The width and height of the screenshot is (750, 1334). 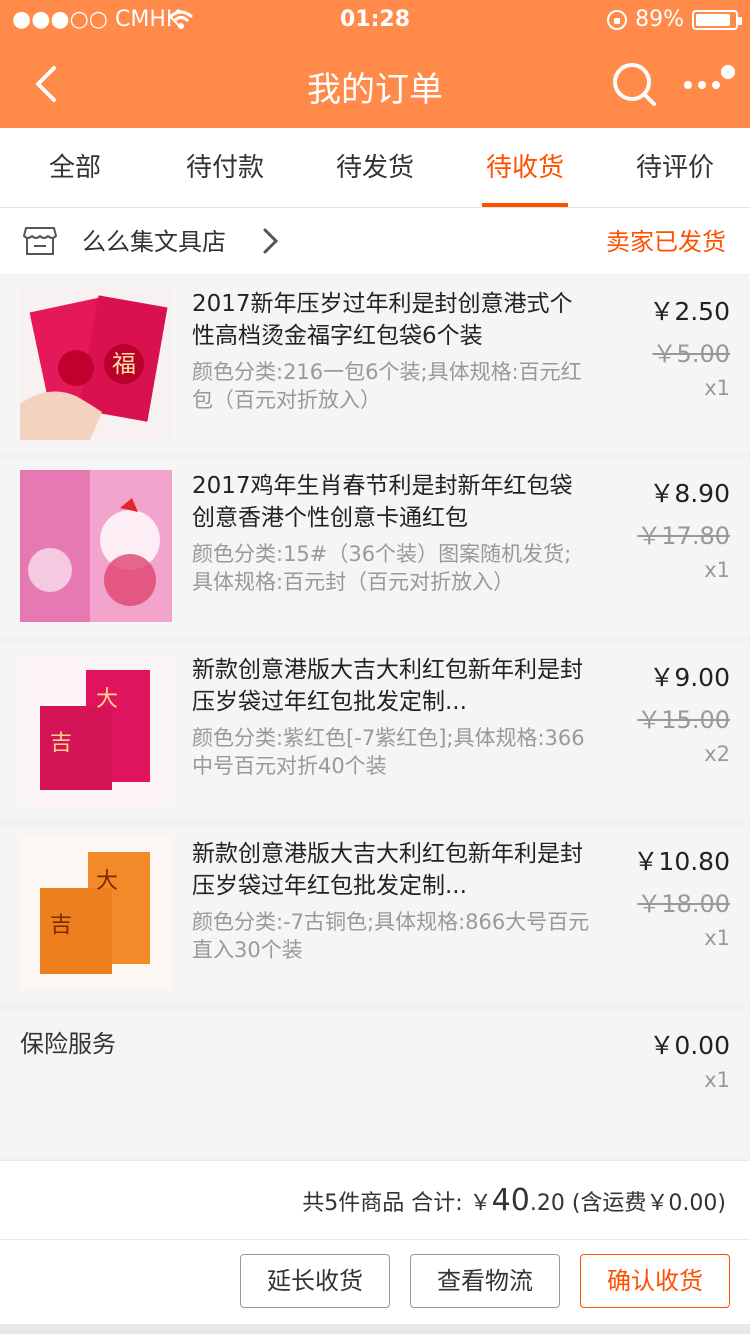 I want to click on insurance-label: 保险服务, so click(x=68, y=1044).